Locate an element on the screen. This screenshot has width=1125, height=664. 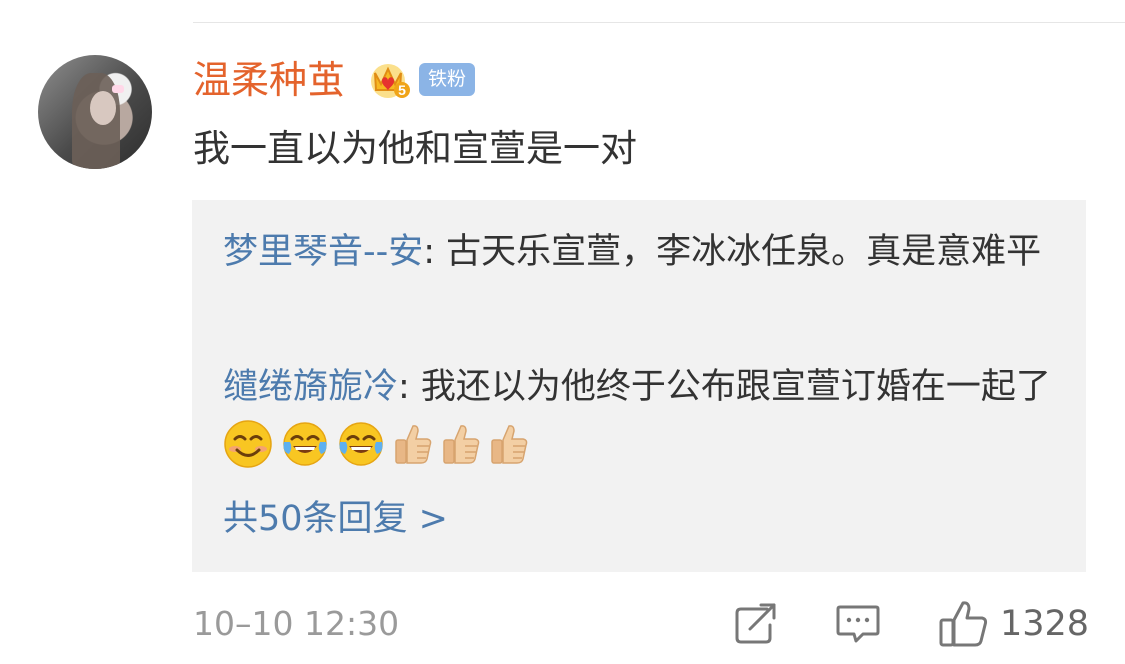
share-button is located at coordinates (756, 624).